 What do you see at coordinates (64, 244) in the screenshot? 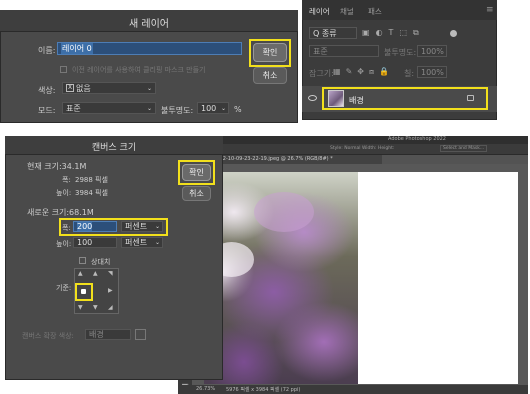
I see `new-height-label: 높이:` at bounding box center [64, 244].